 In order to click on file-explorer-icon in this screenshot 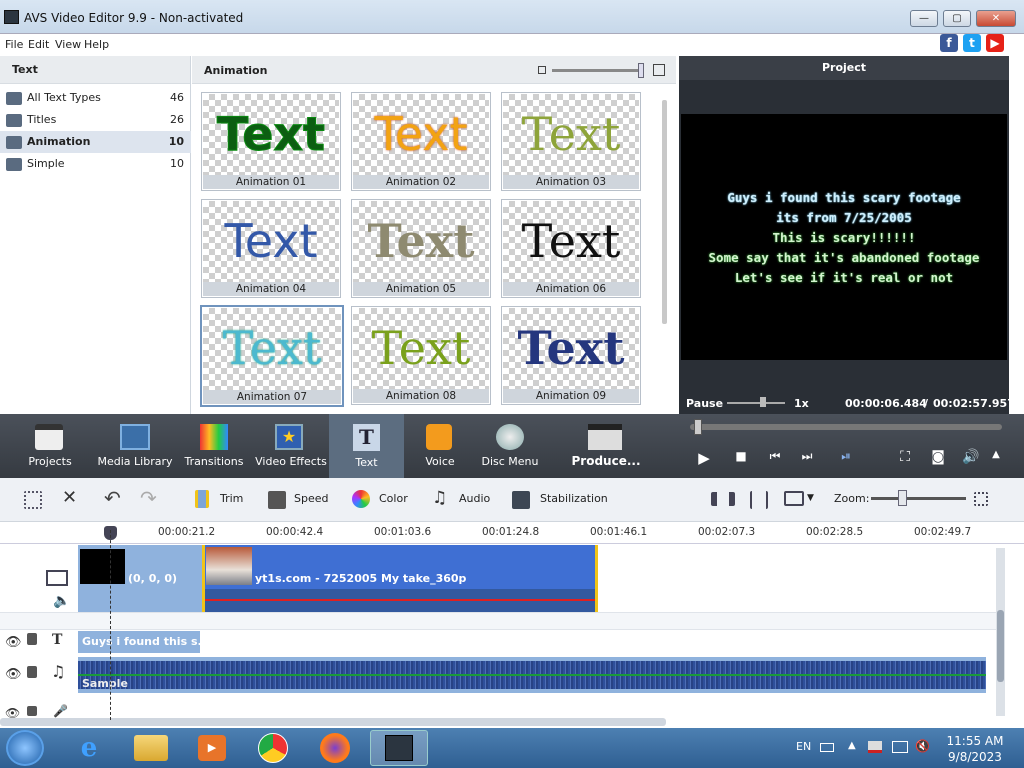, I will do `click(151, 748)`.